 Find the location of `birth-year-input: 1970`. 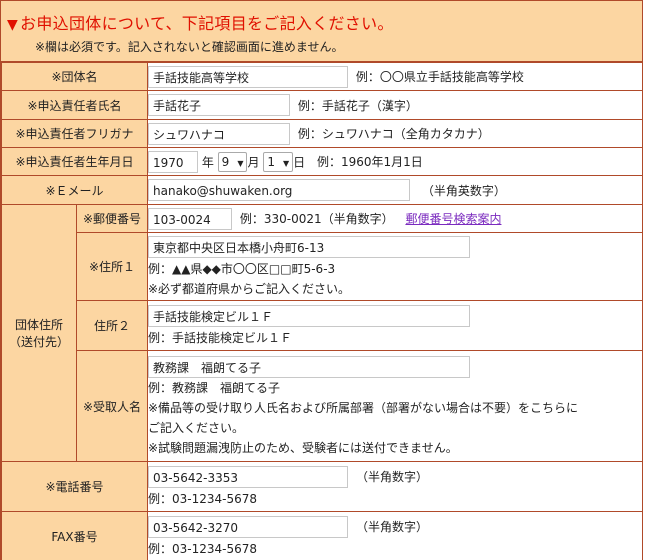

birth-year-input: 1970 is located at coordinates (173, 161).